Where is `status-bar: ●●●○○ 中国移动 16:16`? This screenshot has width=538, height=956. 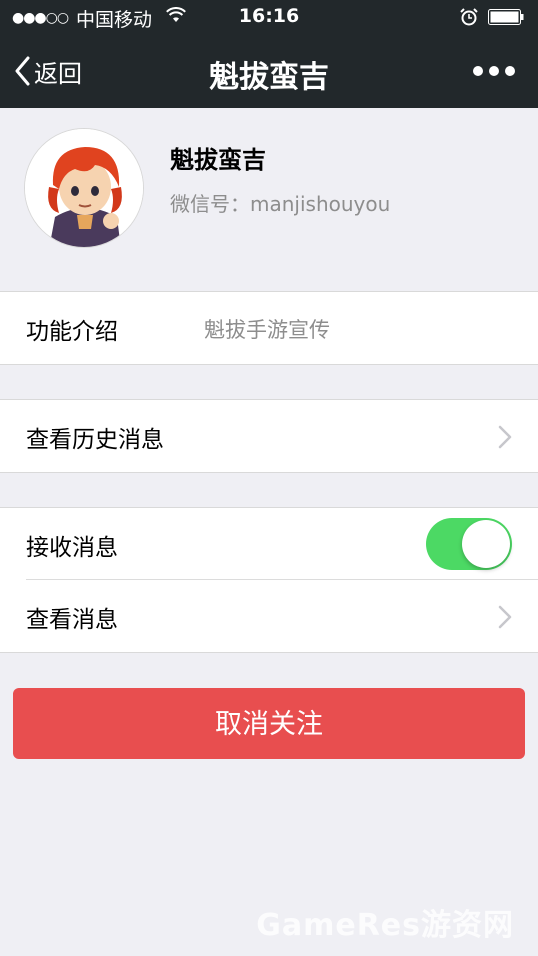 status-bar: ●●●○○ 中国移动 16:16 is located at coordinates (269, 18).